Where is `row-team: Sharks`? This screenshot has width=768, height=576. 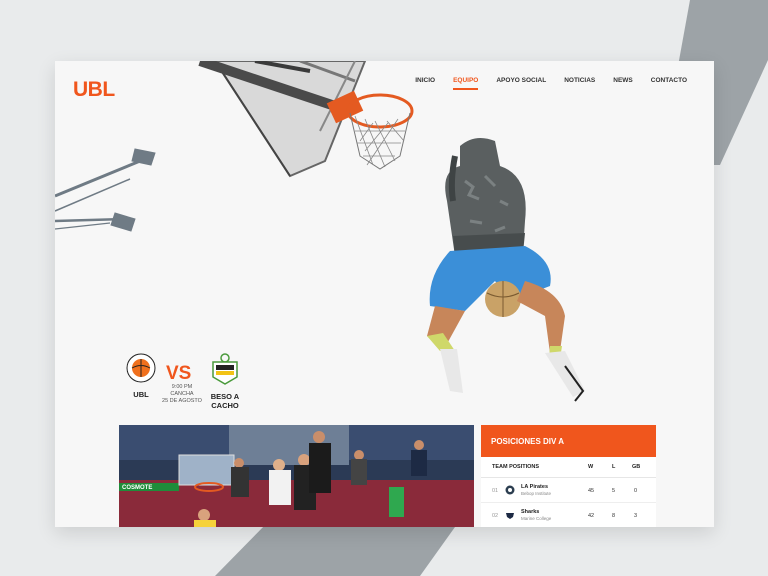
row-team: Sharks is located at coordinates (530, 512).